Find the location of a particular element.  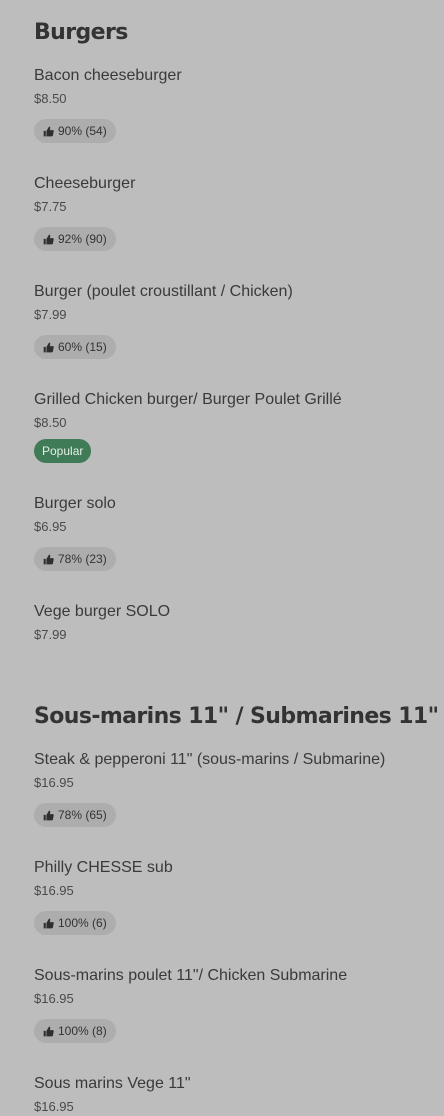

section-title-submarines: Sous-marins 11" / Submarines 11" is located at coordinates (236, 716).